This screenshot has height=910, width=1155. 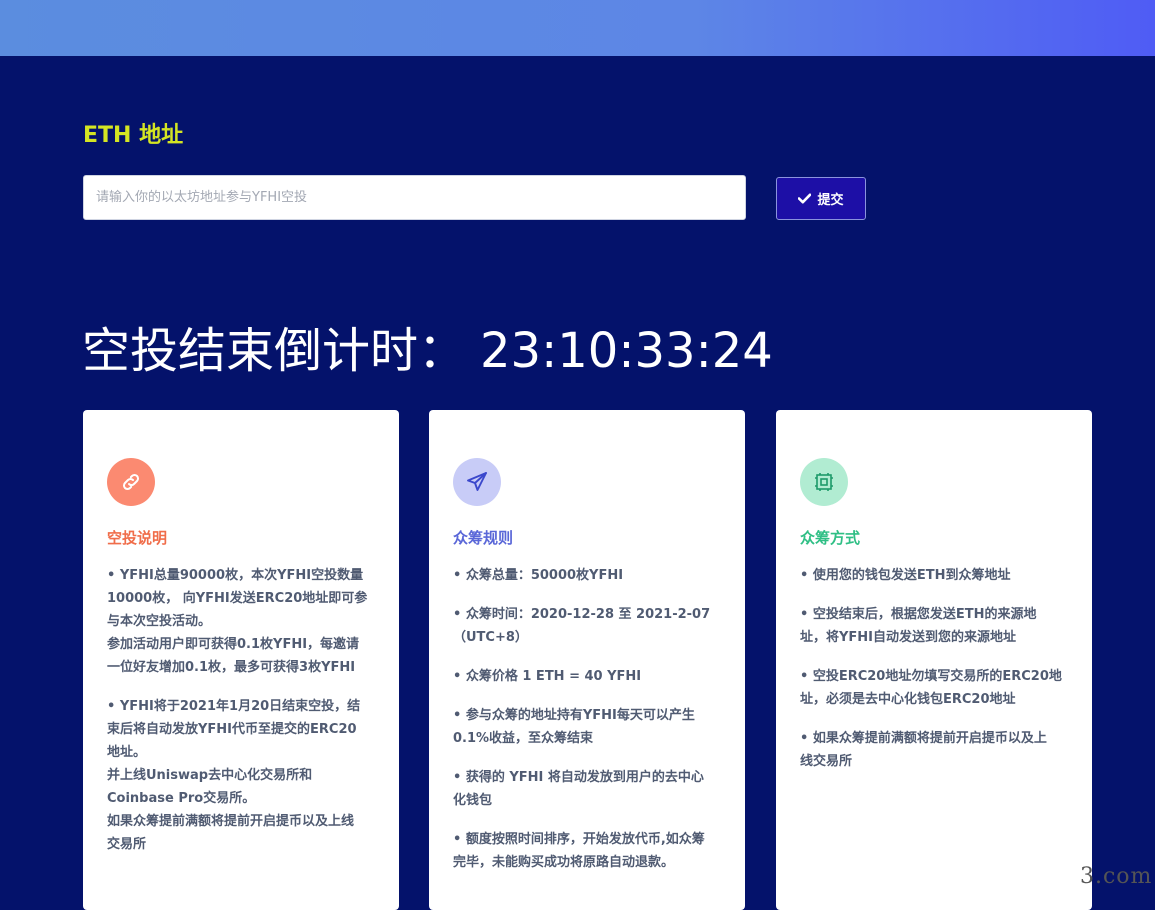 I want to click on card-title: 众筹规则, so click(x=483, y=538).